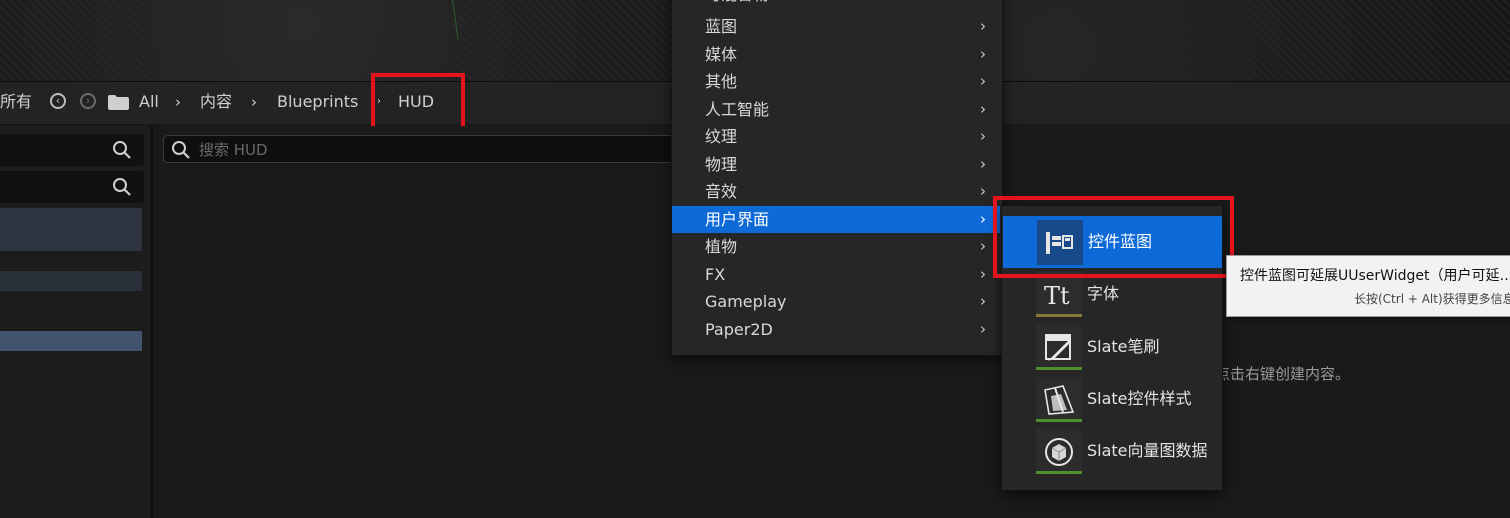  What do you see at coordinates (1112, 399) in the screenshot?
I see `submenu-item-slate-widget-style: Slate控件样式` at bounding box center [1112, 399].